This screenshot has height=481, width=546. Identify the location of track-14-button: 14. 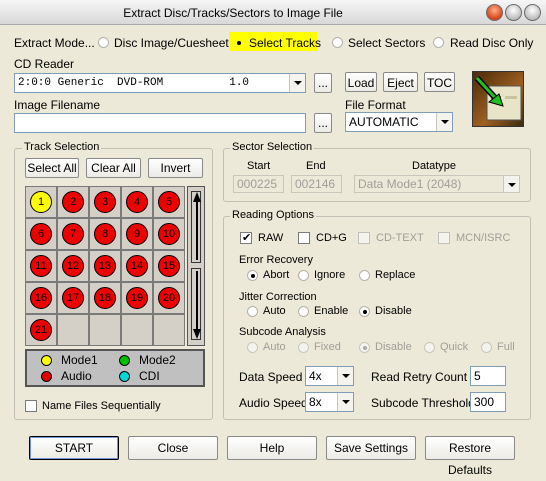
(137, 266).